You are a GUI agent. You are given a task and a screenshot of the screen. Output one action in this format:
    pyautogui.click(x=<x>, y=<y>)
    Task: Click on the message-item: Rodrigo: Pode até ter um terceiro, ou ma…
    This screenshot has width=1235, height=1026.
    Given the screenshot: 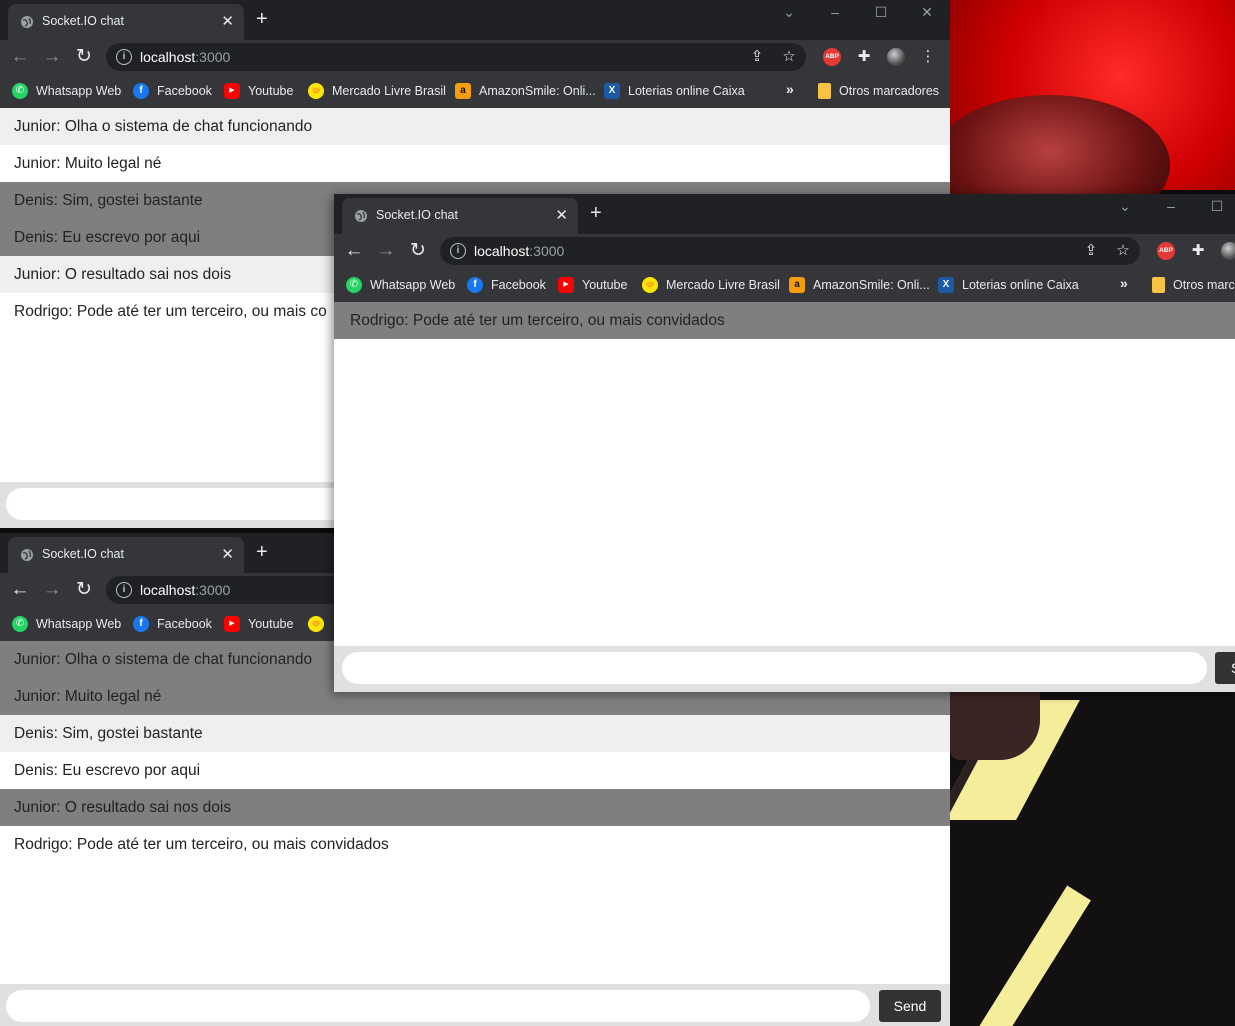 What is the action you would take?
    pyautogui.click(x=475, y=844)
    